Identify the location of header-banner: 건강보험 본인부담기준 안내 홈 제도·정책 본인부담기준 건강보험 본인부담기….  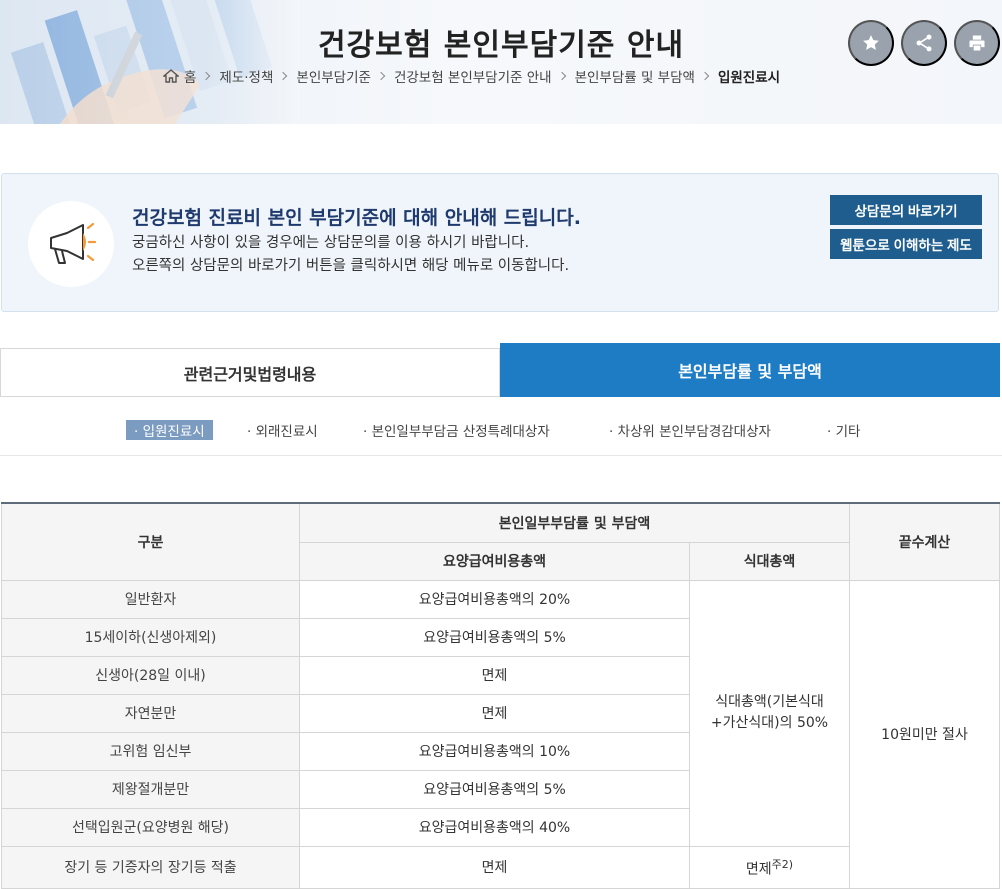
(501, 62).